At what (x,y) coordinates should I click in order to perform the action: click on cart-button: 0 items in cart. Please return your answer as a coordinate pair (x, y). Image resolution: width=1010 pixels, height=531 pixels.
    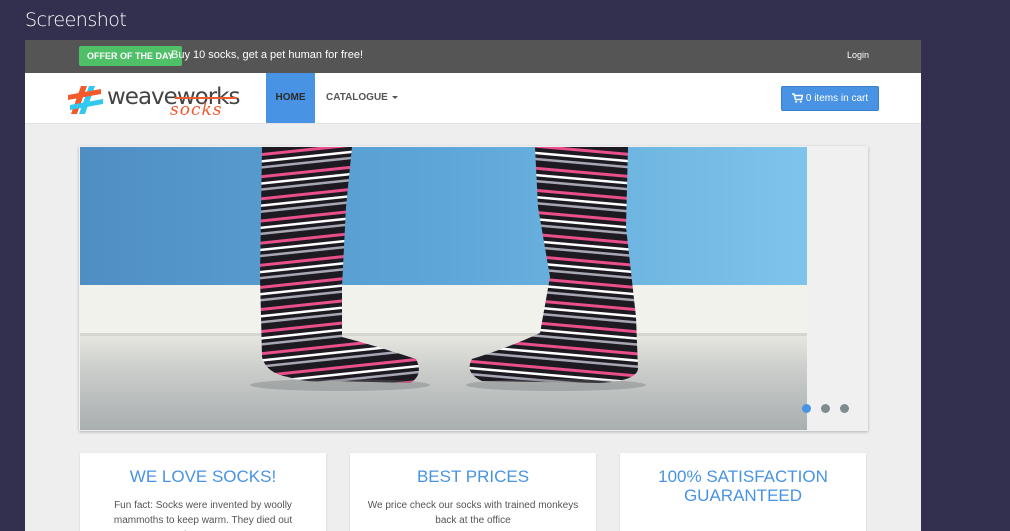
    Looking at the image, I should click on (830, 98).